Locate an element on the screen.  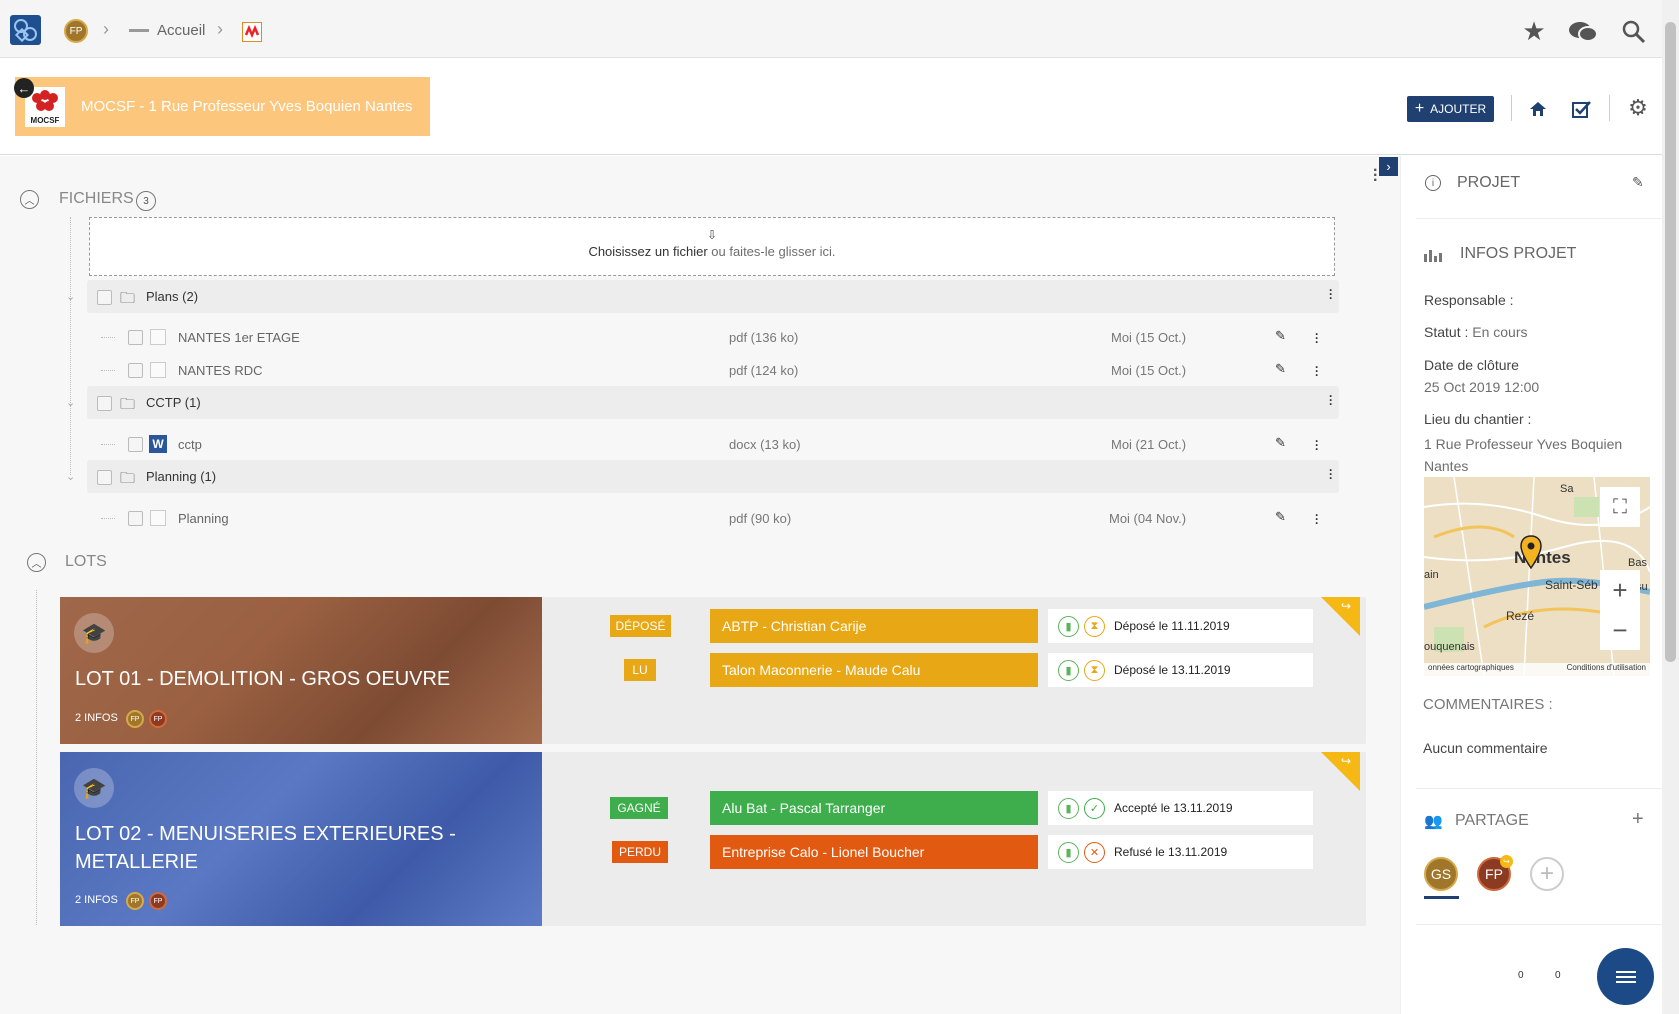
zoom-out-icon: − is located at coordinates (1620, 630).